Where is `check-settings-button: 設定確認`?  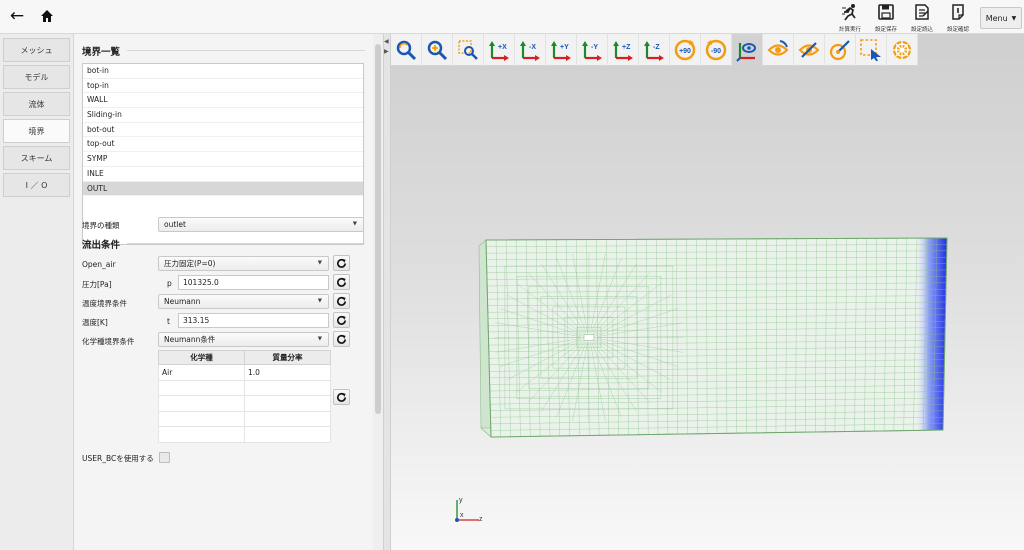 check-settings-button: 設定確認 is located at coordinates (958, 17).